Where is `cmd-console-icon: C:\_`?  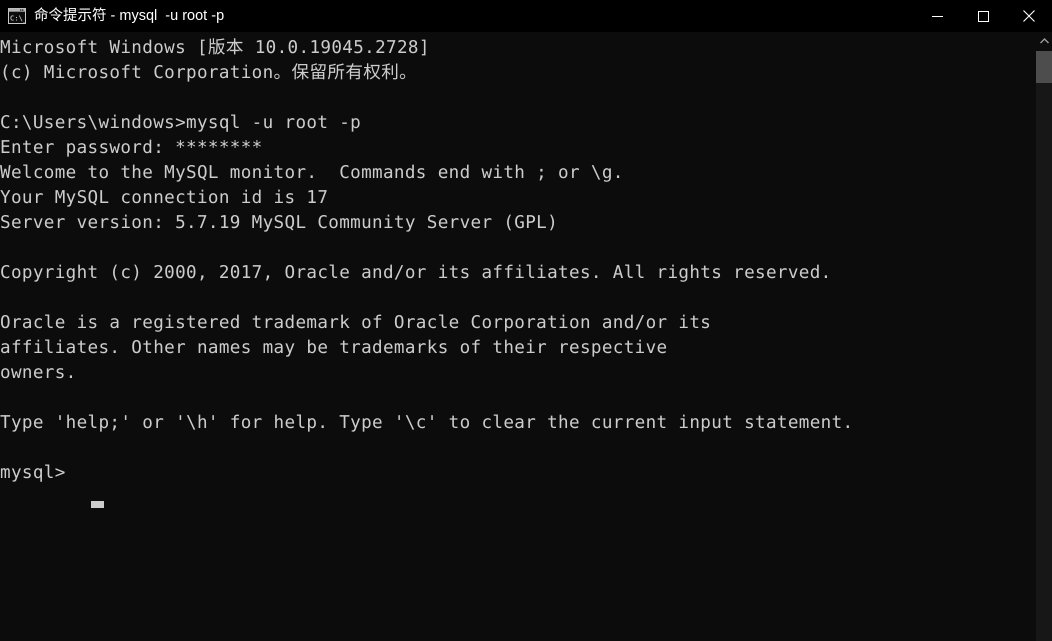 cmd-console-icon: C:\_ is located at coordinates (17, 16).